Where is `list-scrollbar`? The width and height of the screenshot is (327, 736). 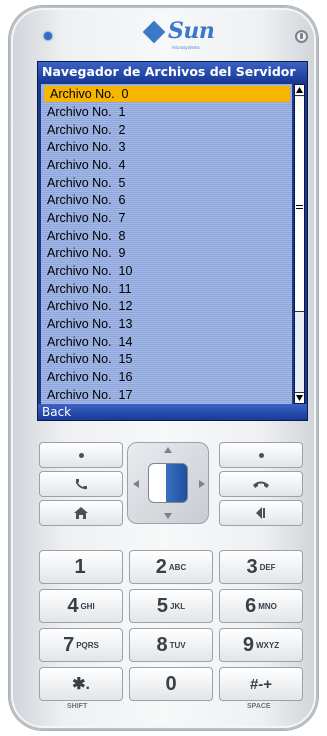 list-scrollbar is located at coordinates (299, 244).